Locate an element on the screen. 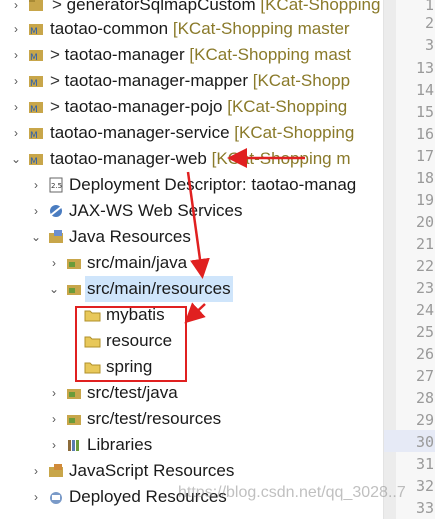 This screenshot has width=435, height=519. line-number: 13 is located at coordinates (424, 68).